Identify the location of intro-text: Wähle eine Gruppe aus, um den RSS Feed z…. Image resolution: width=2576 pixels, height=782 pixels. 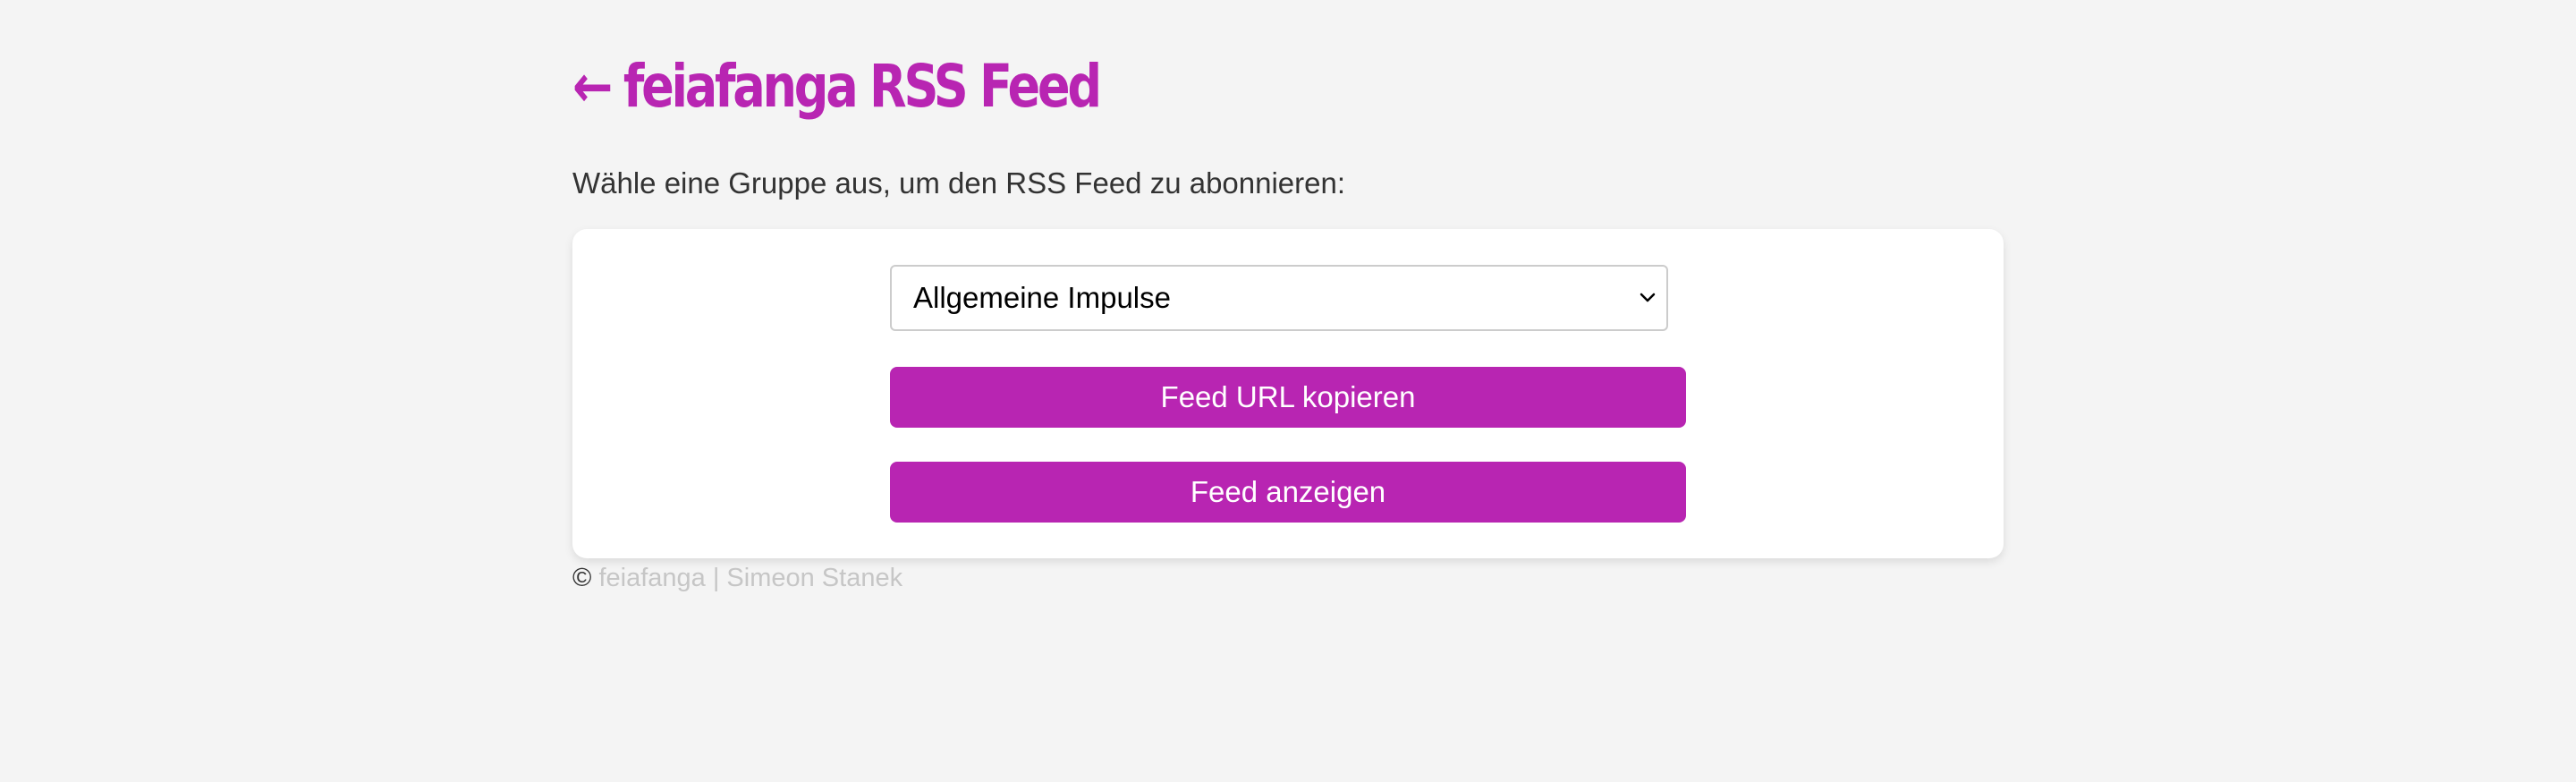
(959, 183).